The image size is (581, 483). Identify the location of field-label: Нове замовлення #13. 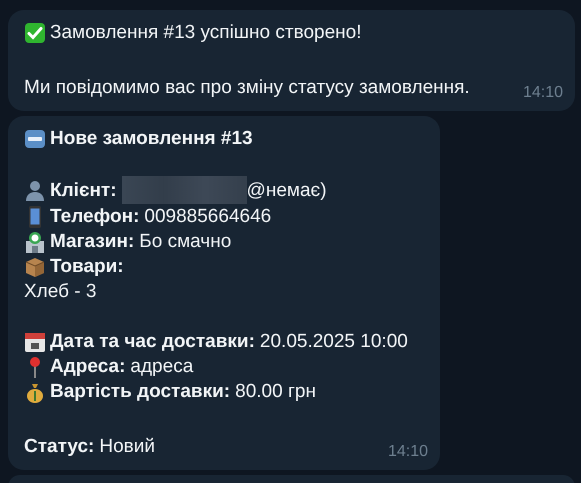
(151, 139).